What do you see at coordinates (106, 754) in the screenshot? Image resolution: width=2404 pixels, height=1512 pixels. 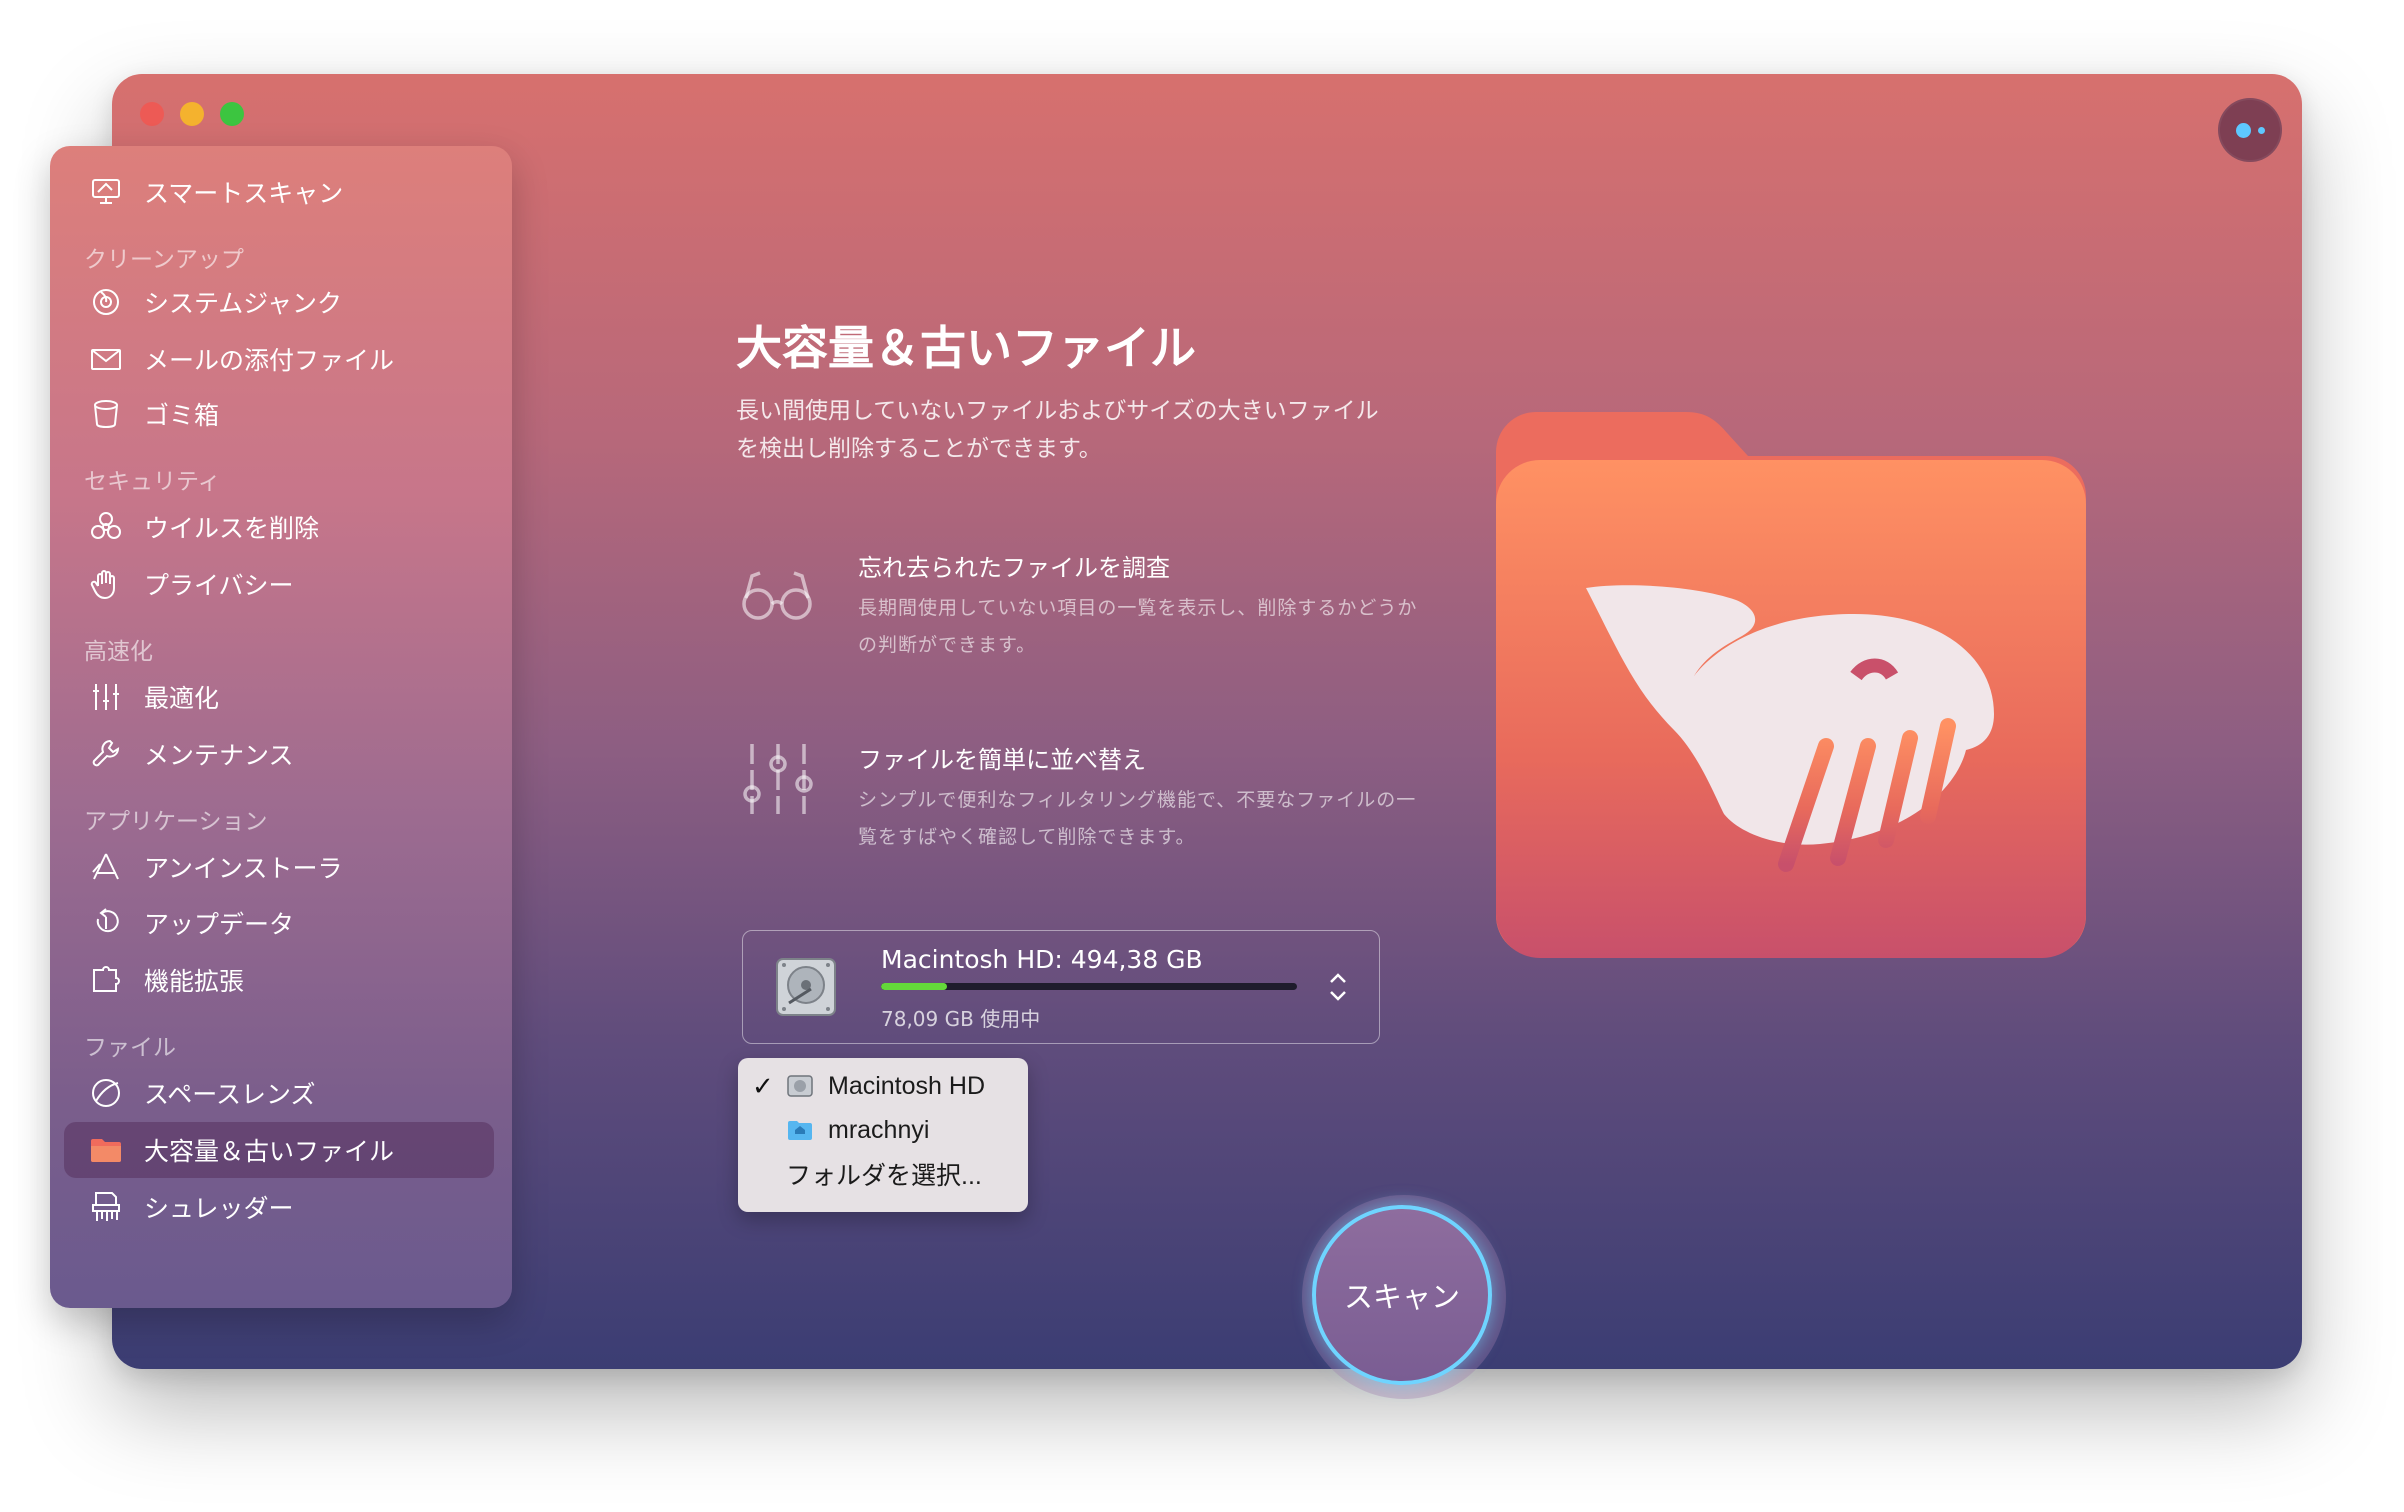 I see `wrench-icon` at bounding box center [106, 754].